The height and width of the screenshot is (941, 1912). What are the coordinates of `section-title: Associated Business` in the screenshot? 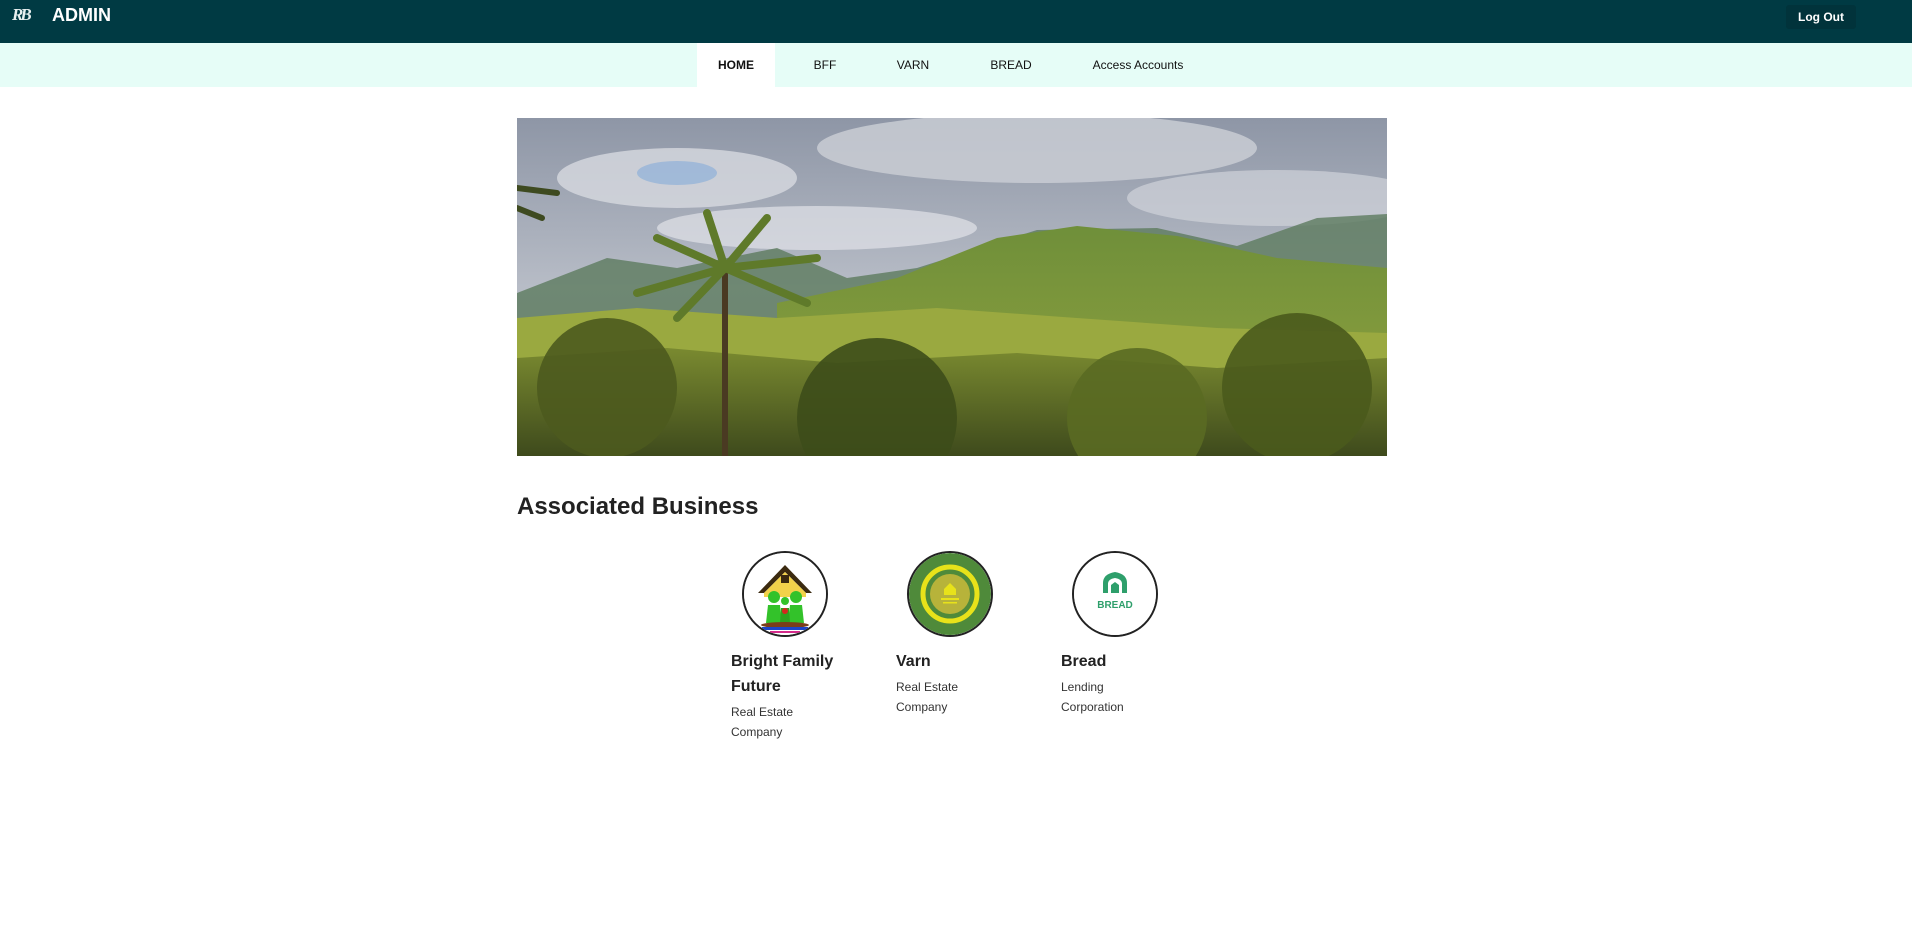 It's located at (638, 506).